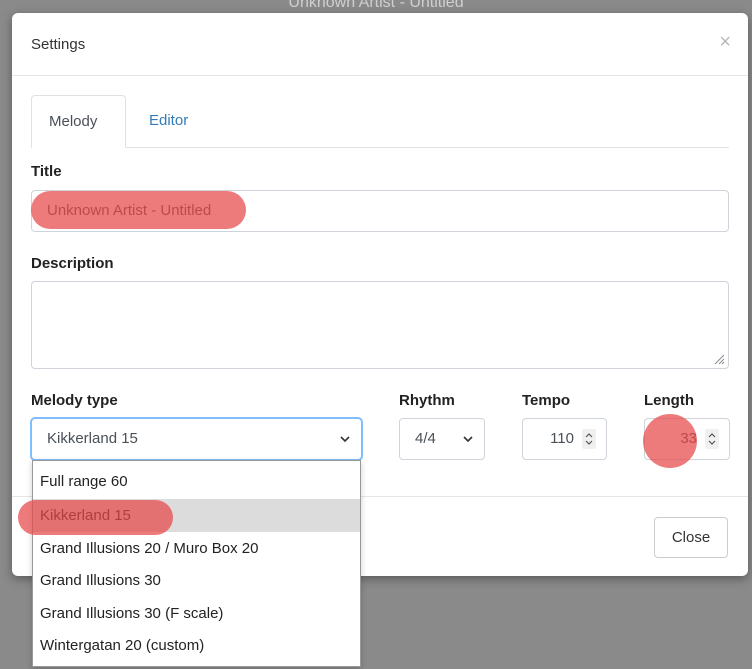  I want to click on description-label: Description, so click(72, 263).